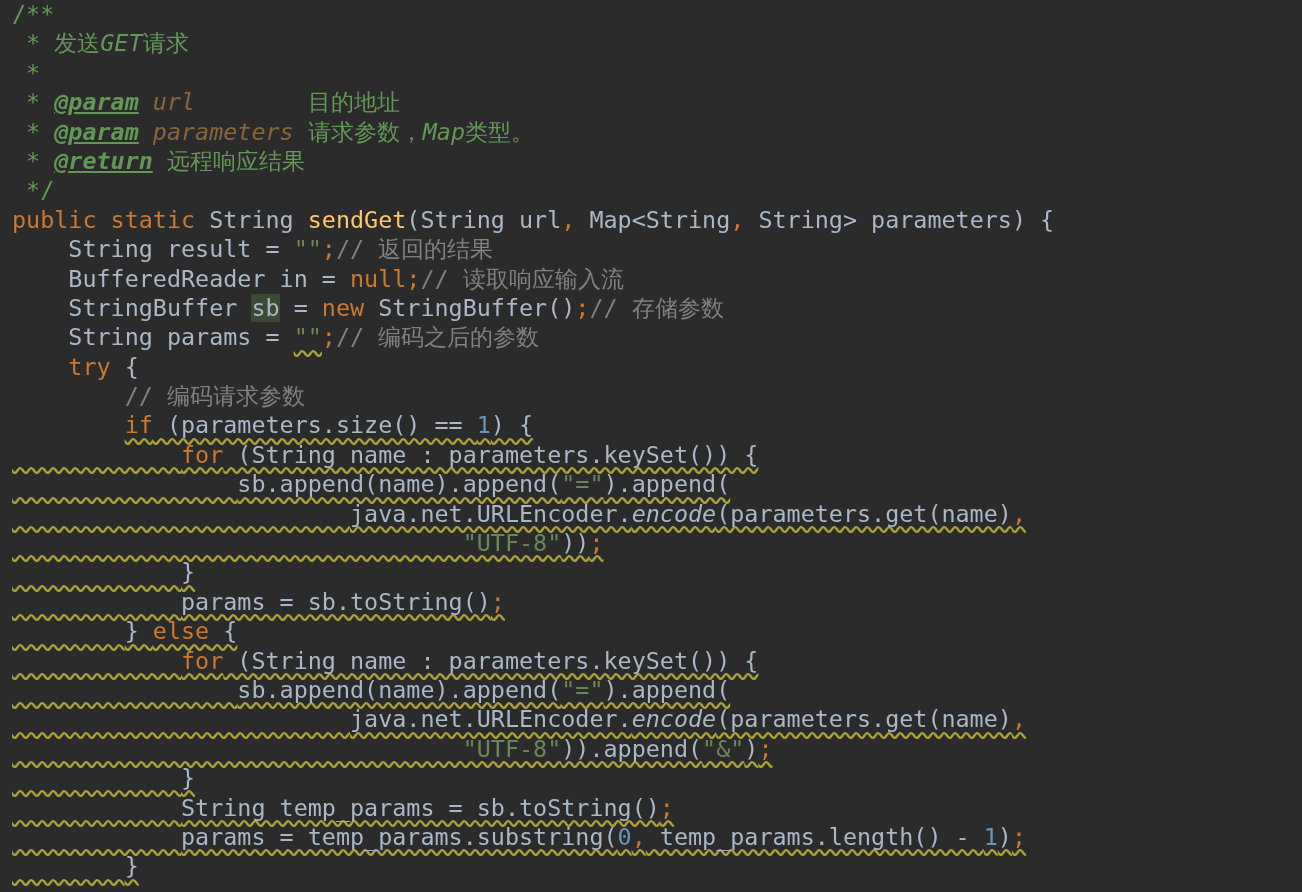 Image resolution: width=1302 pixels, height=892 pixels. Describe the element at coordinates (107, 44) in the screenshot. I see `code-line: * 发送GET请求` at that location.